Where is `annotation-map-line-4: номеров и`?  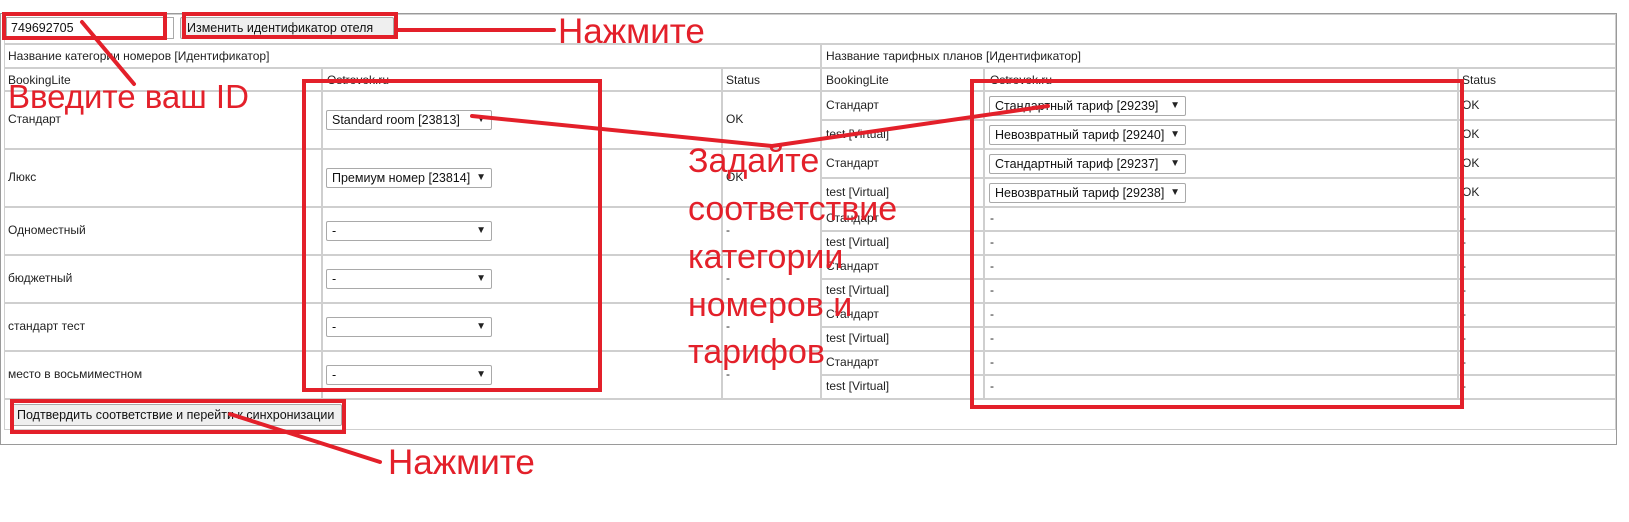 annotation-map-line-4: номеров и is located at coordinates (770, 305).